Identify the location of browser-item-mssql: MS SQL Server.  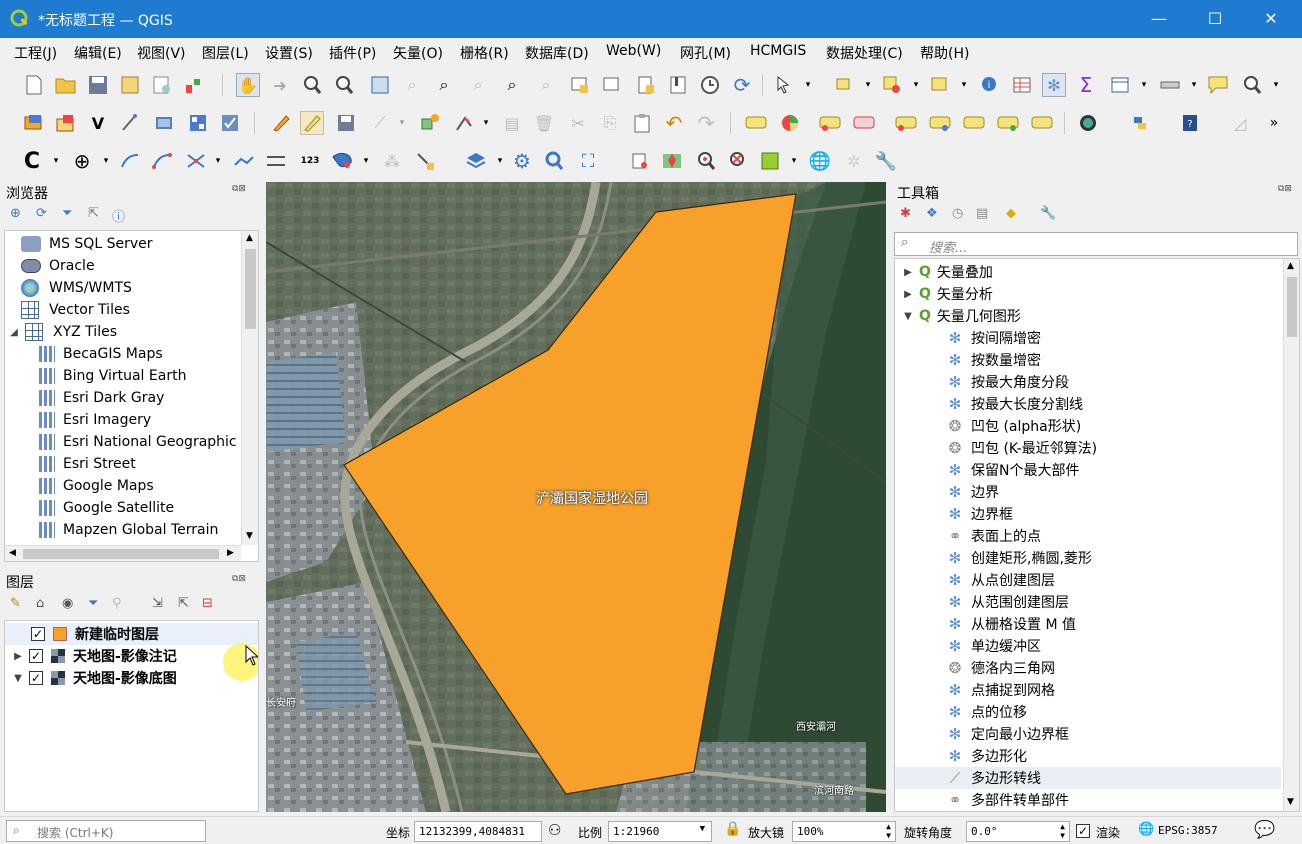
(86, 244).